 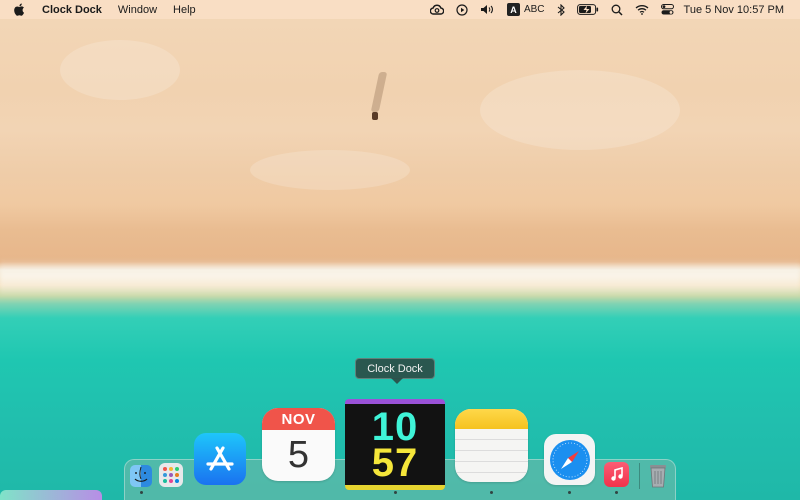 What do you see at coordinates (379, 92) in the screenshot?
I see `person-shadow` at bounding box center [379, 92].